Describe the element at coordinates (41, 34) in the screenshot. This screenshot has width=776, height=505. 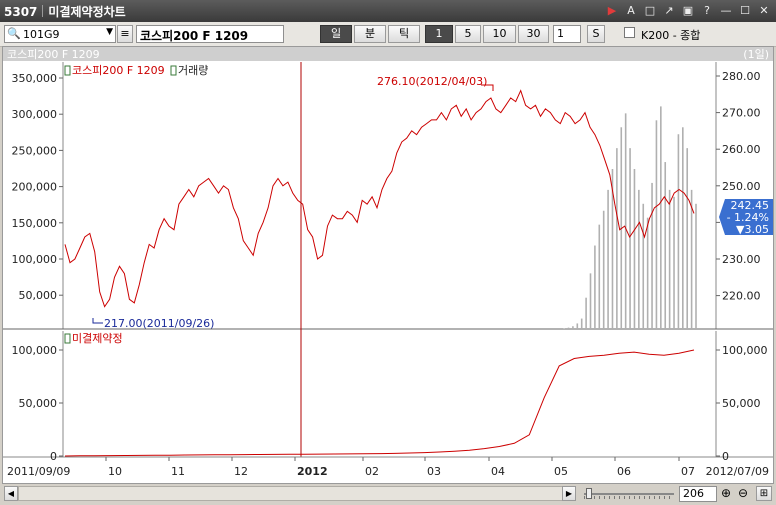
I see `code-input: 101G9` at that location.